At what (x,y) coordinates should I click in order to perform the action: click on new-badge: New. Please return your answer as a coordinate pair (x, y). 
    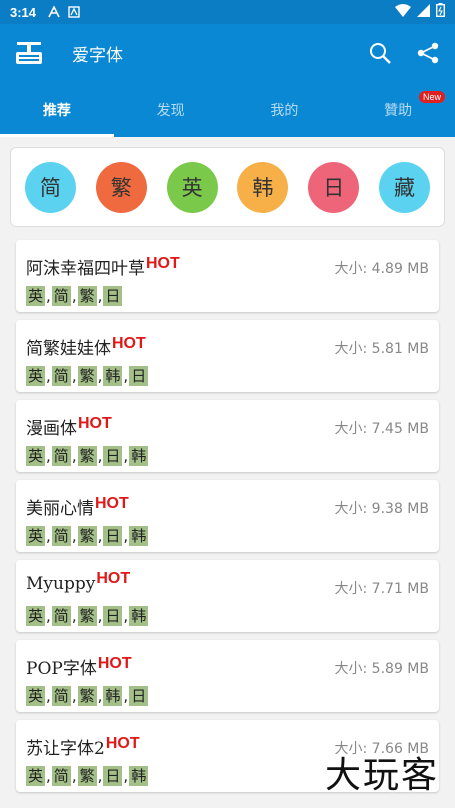
    Looking at the image, I should click on (431, 97).